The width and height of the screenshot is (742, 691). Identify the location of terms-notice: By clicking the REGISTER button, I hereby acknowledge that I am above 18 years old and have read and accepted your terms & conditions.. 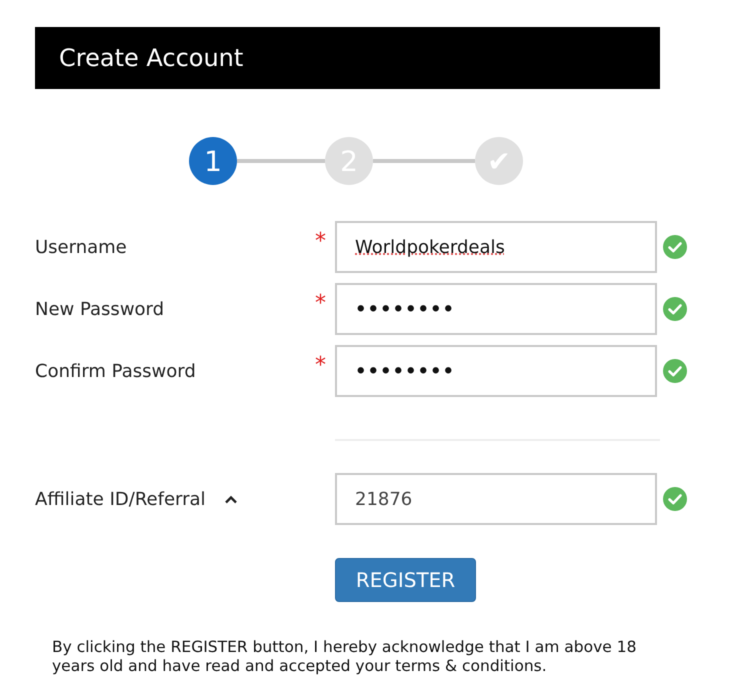
(345, 657).